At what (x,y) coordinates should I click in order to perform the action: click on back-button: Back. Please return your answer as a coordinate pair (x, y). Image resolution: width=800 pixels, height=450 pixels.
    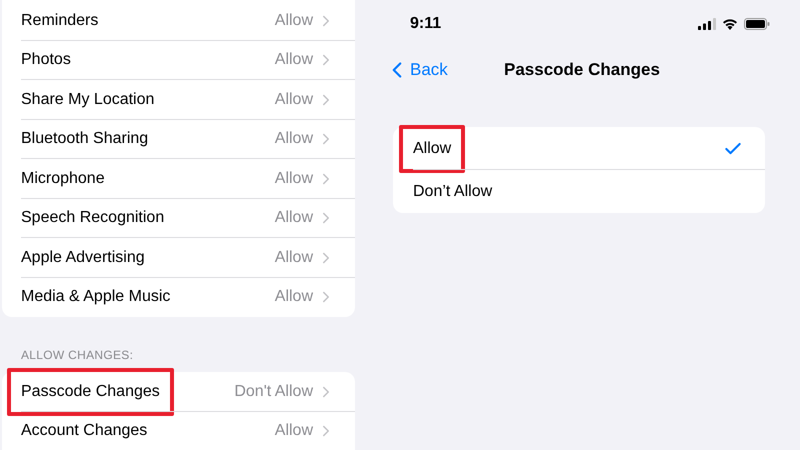
    Looking at the image, I should click on (416, 70).